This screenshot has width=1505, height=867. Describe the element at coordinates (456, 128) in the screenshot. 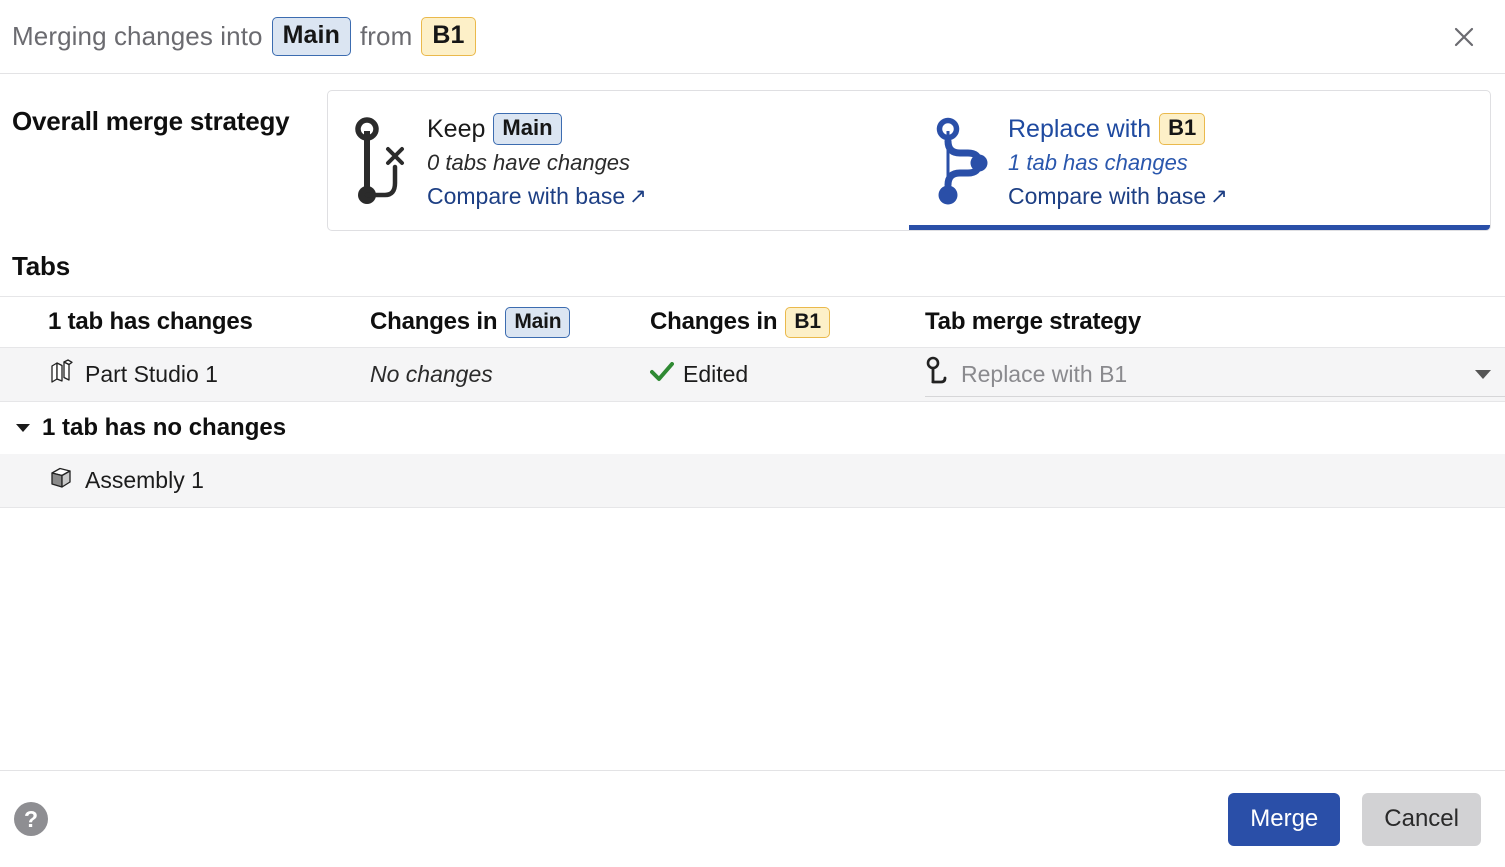

I see `strategy-option-keep-main-action: Keep` at that location.